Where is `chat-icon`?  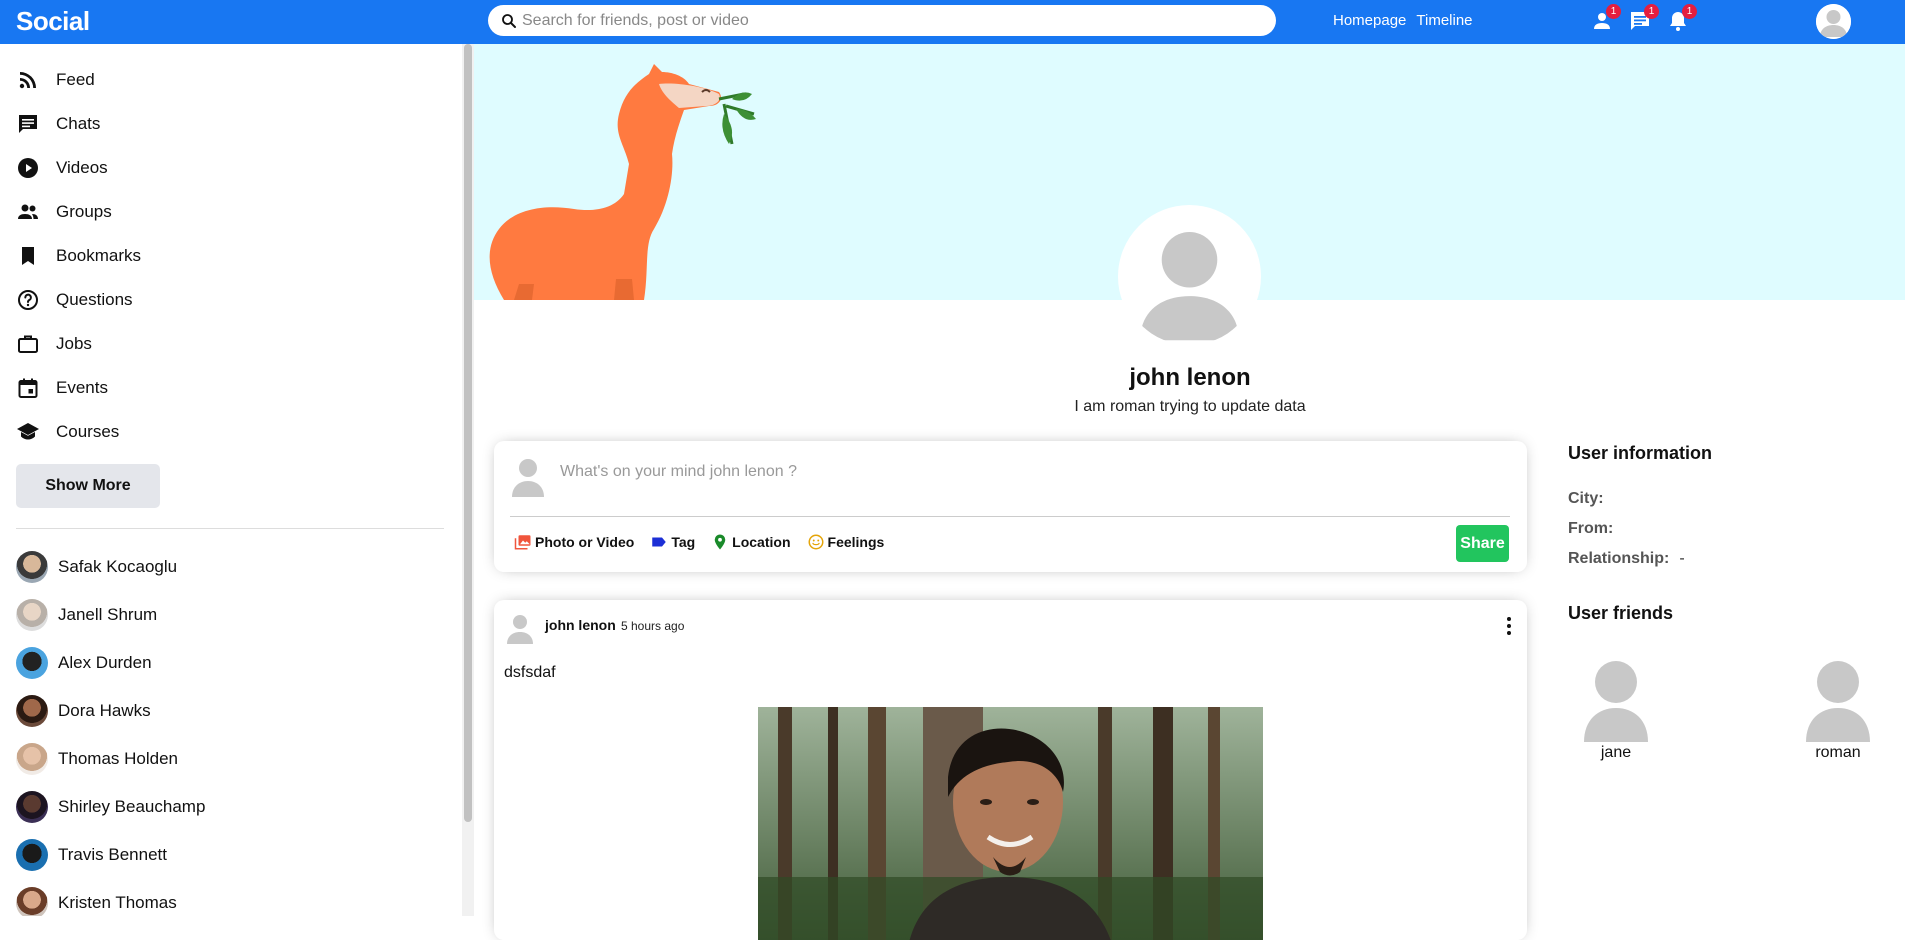 chat-icon is located at coordinates (28, 124).